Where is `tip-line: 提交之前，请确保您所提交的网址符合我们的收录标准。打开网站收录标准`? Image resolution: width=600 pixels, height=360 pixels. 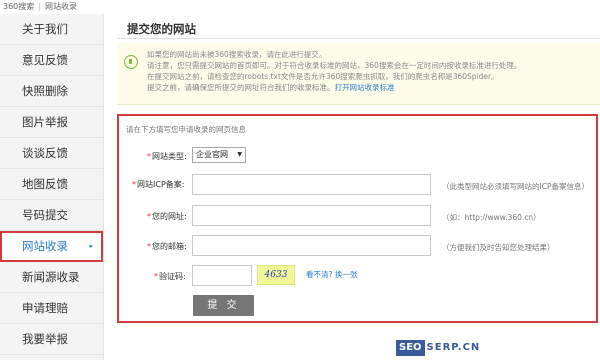
tip-line: 提交之前，请确保您所提交的网址符合我们的收录标准。打开网站收录标准 is located at coordinates (271, 87).